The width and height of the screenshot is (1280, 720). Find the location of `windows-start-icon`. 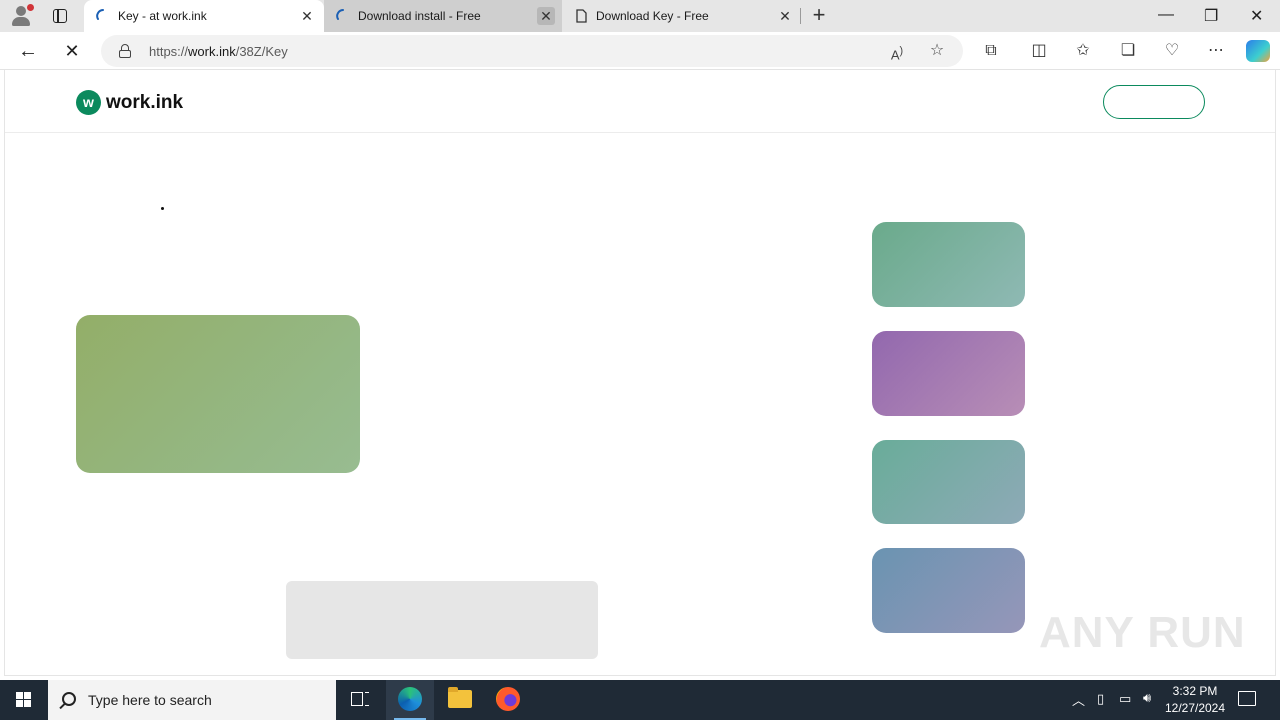

windows-start-icon is located at coordinates (24, 700).